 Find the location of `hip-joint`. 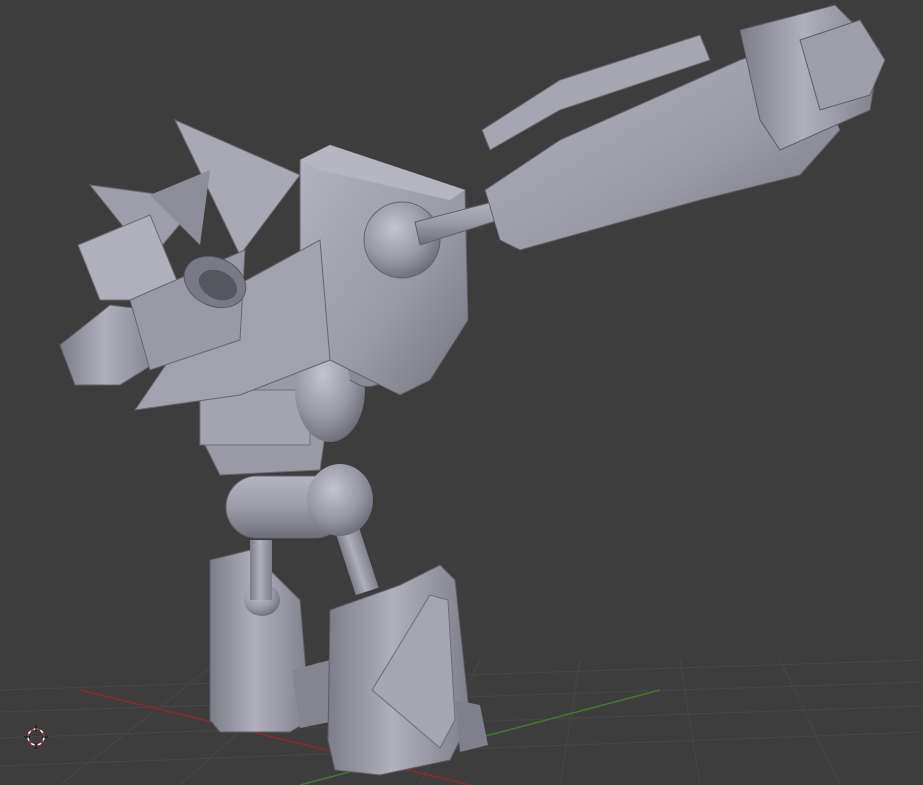

hip-joint is located at coordinates (340, 500).